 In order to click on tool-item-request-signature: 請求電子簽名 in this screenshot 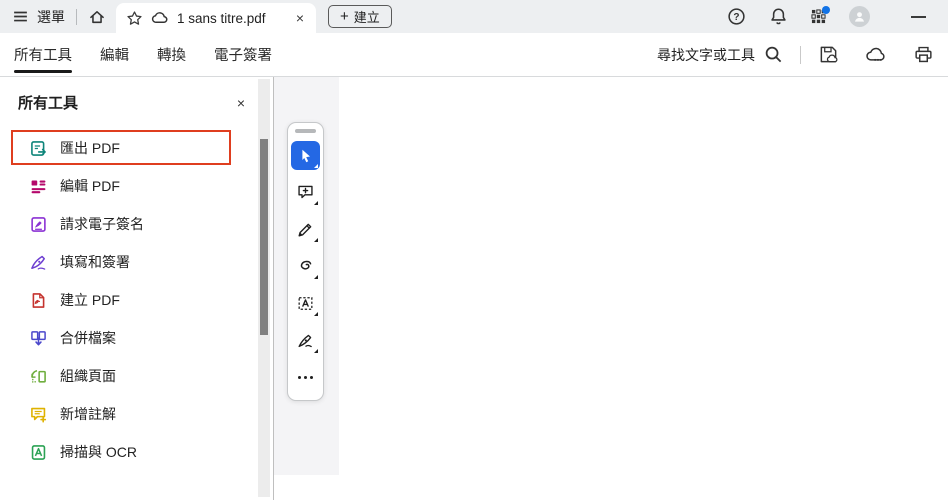, I will do `click(136, 224)`.